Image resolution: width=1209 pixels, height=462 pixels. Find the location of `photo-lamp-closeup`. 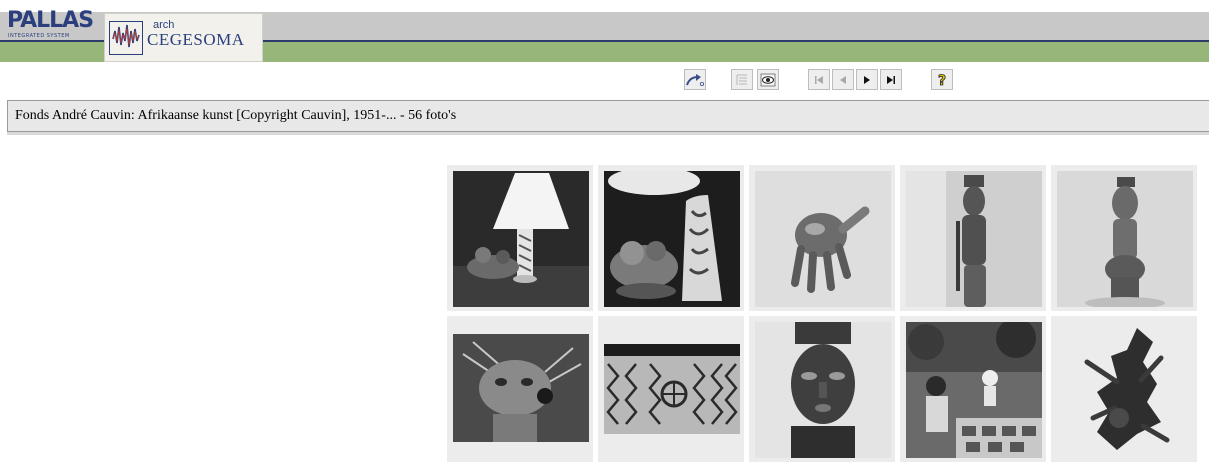

photo-lamp-closeup is located at coordinates (672, 239).